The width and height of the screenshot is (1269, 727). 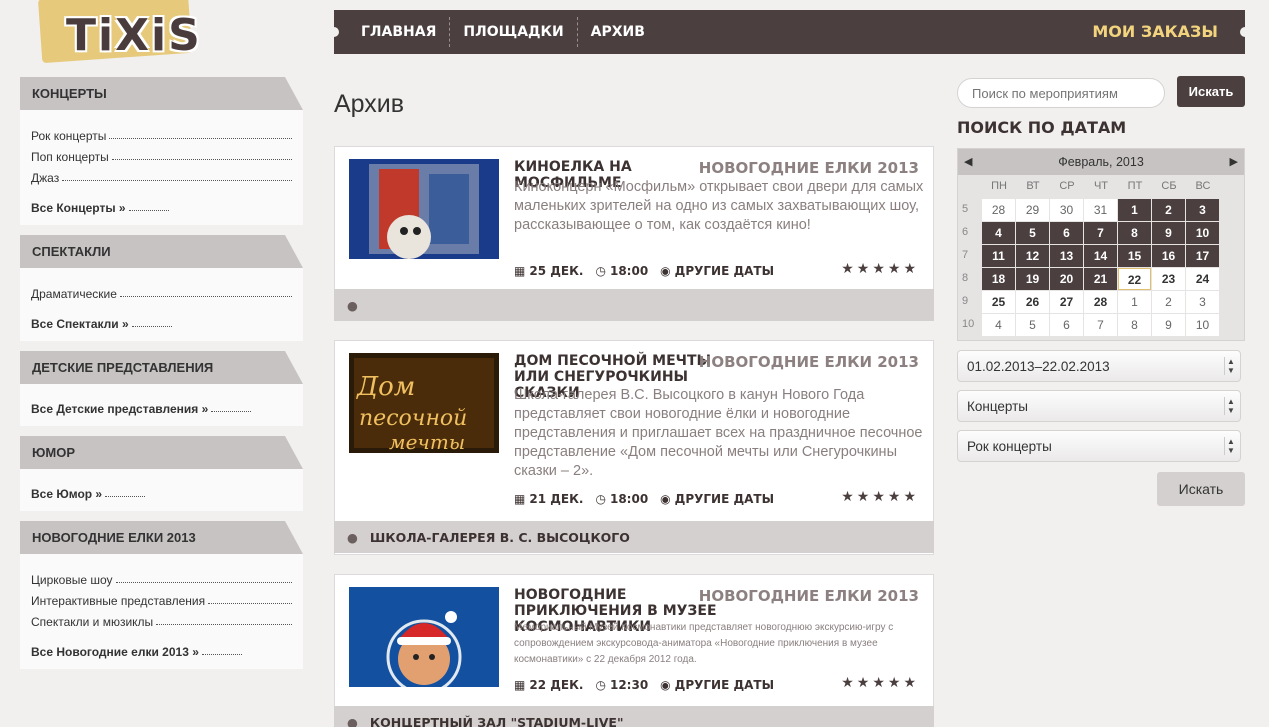 I want to click on event-meta: ▦ 25 ДЕК. ◷ 18:00 ◉ ДРУГИЕ ДАТЫ, so click(x=650, y=271).